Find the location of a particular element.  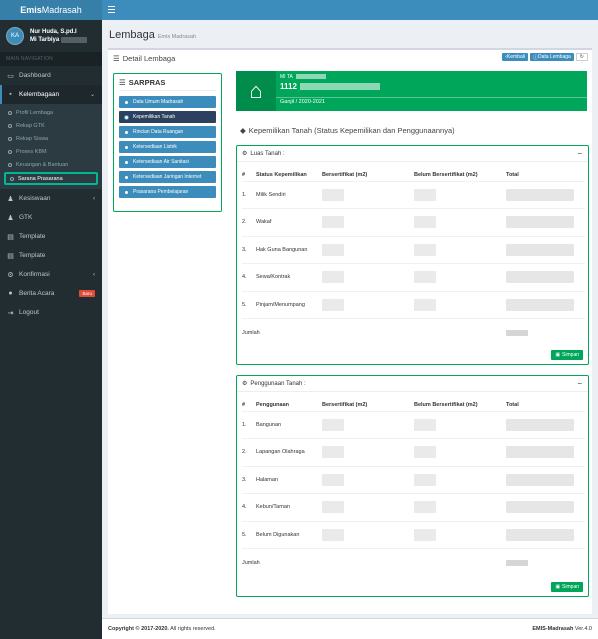

nav-item-logout: ⇥ Logout is located at coordinates (51, 312).